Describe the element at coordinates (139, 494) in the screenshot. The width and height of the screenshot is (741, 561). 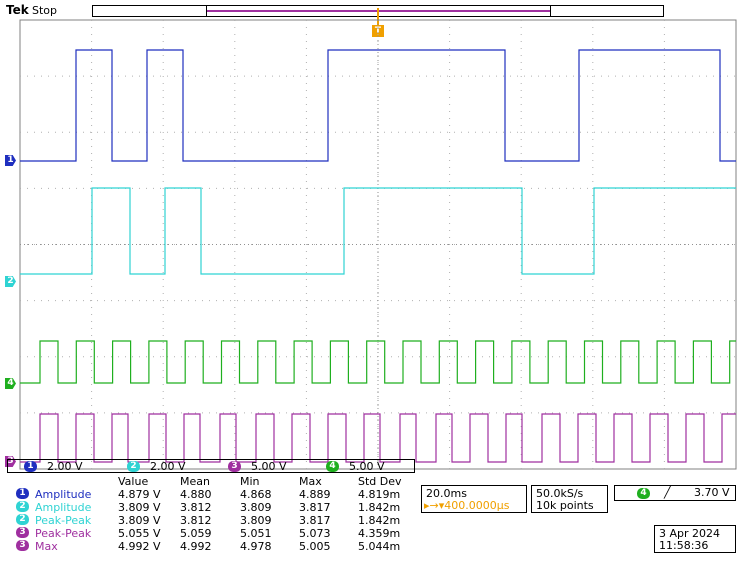
I see `measurement-value: 4.879 V` at that location.